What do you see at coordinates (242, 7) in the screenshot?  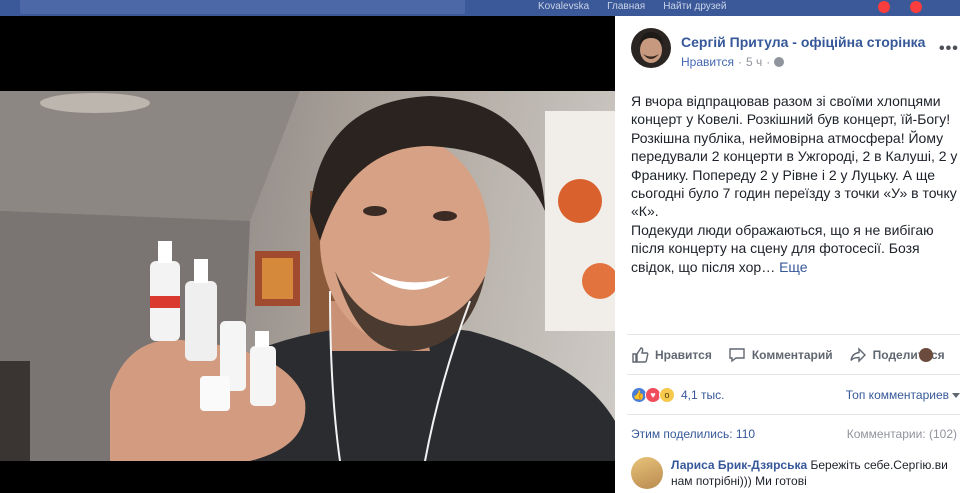 I see `search-input` at bounding box center [242, 7].